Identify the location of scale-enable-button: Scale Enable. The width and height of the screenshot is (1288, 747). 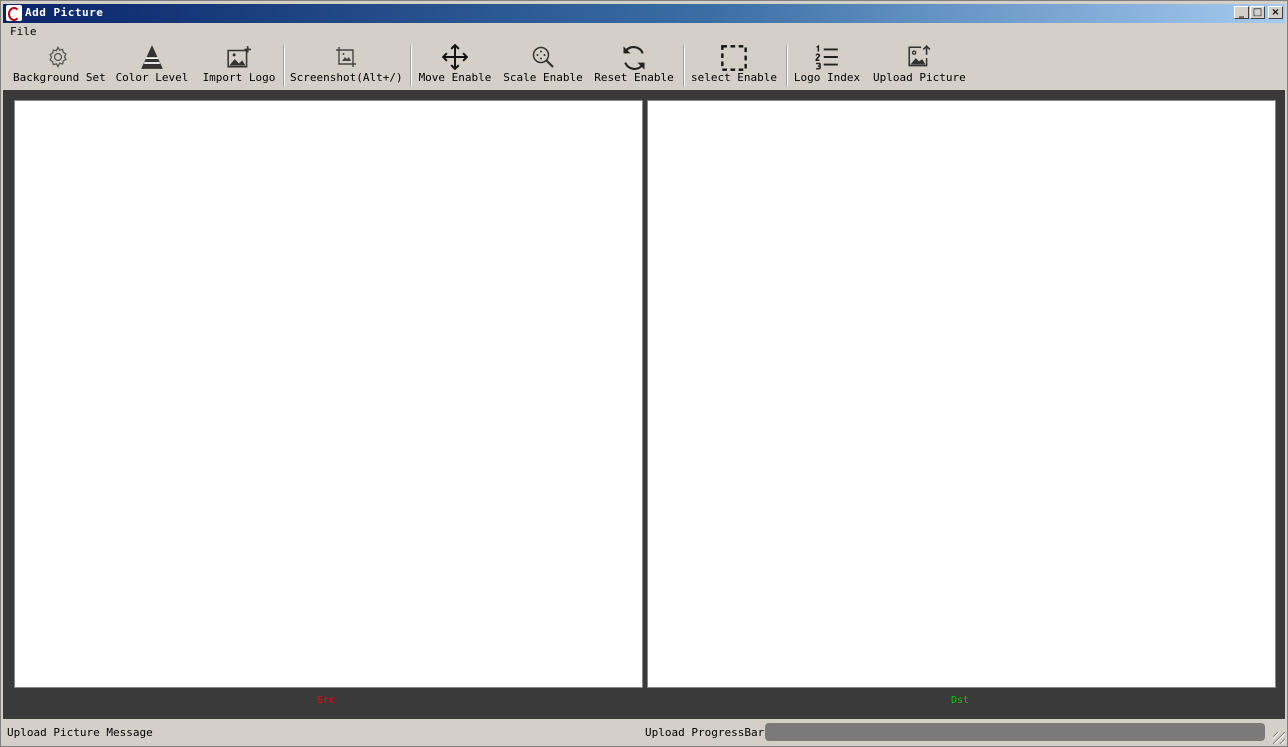
(543, 66).